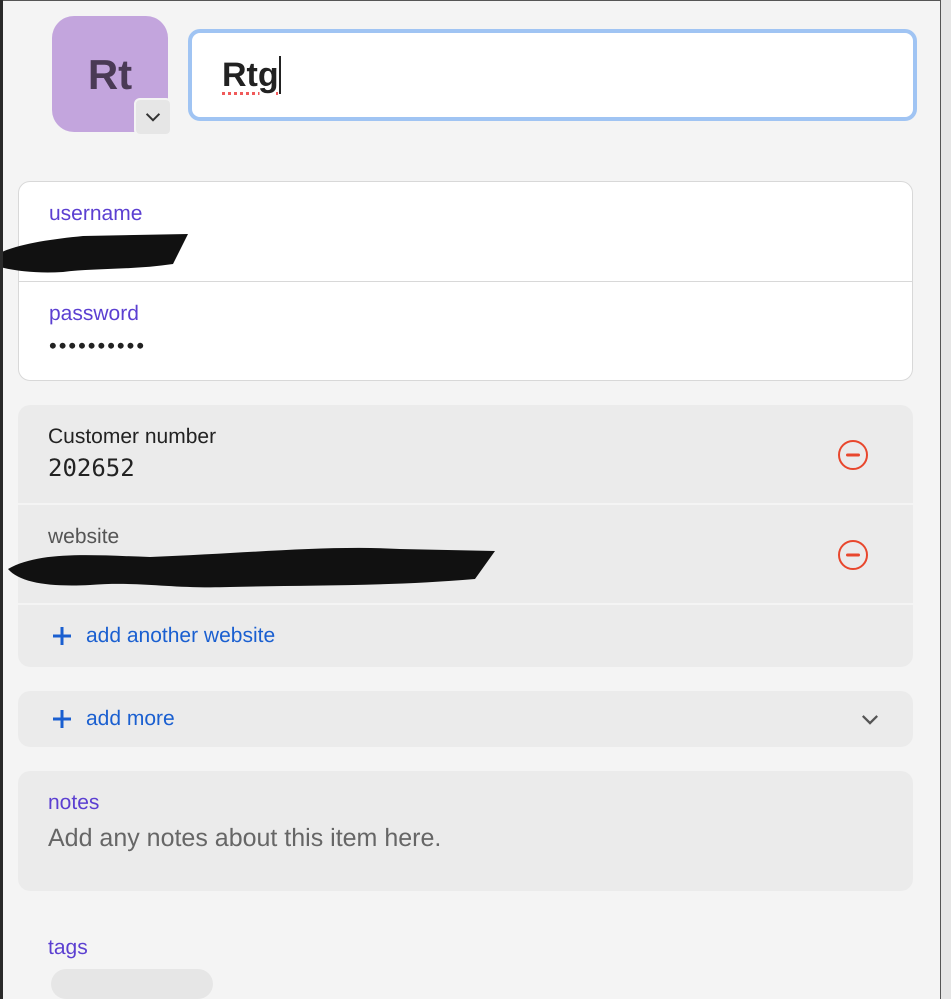  What do you see at coordinates (250, 75) in the screenshot?
I see `title-text: Rtg` at bounding box center [250, 75].